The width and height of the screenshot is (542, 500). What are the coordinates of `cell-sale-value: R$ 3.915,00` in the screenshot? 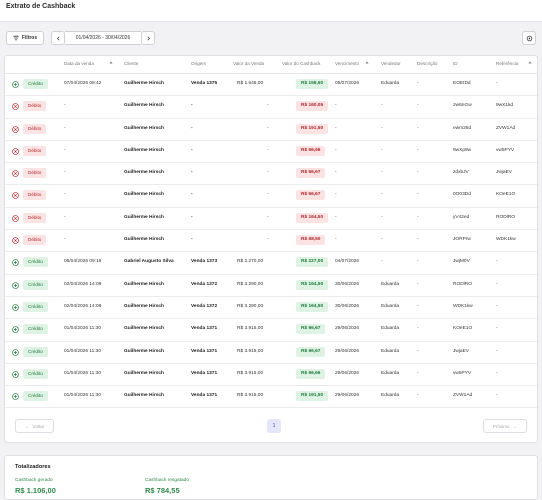 It's located at (250, 396).